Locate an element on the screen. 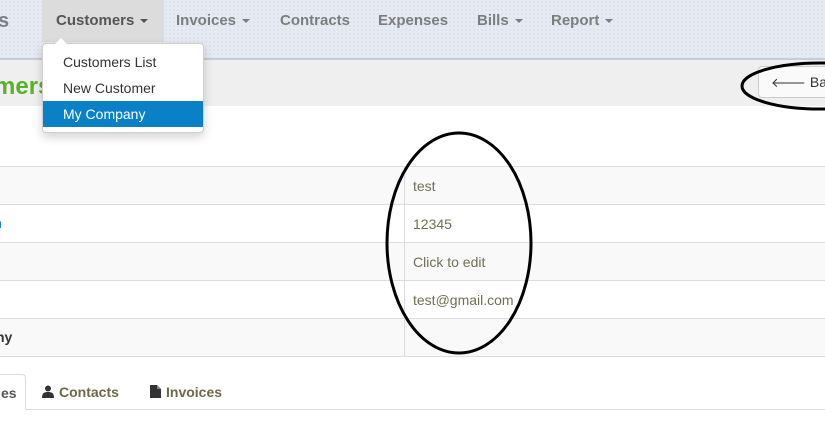  back-button-label: Back is located at coordinates (817, 82).